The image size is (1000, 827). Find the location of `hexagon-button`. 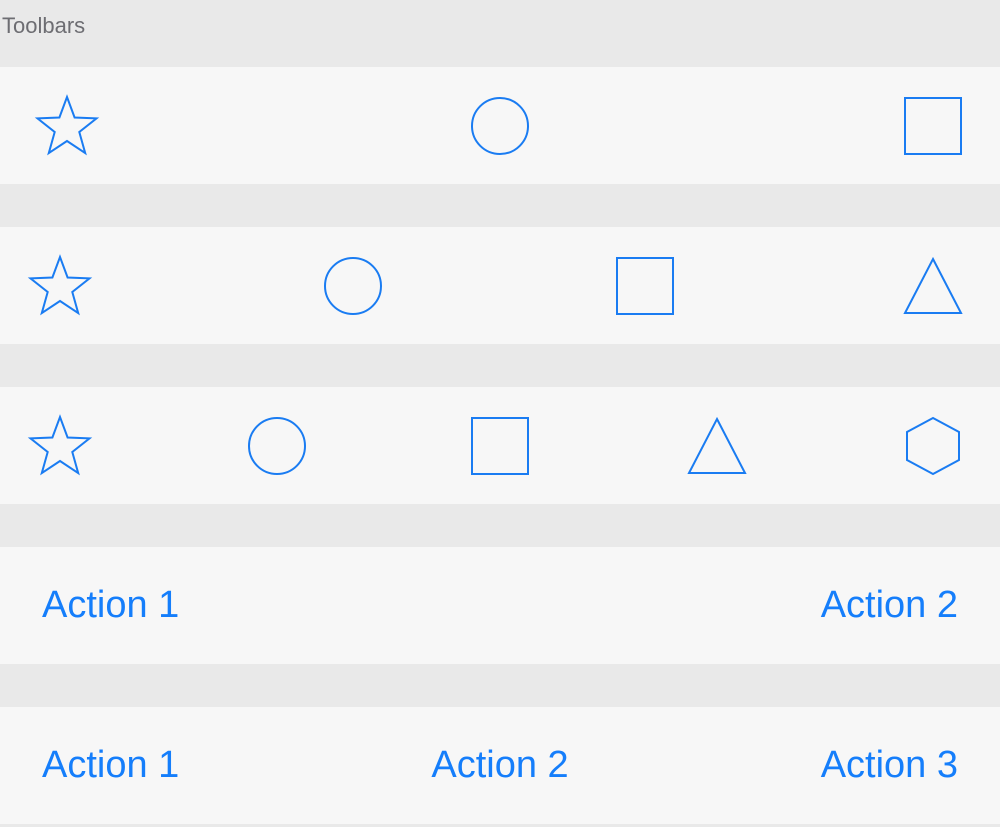

hexagon-button is located at coordinates (933, 445).